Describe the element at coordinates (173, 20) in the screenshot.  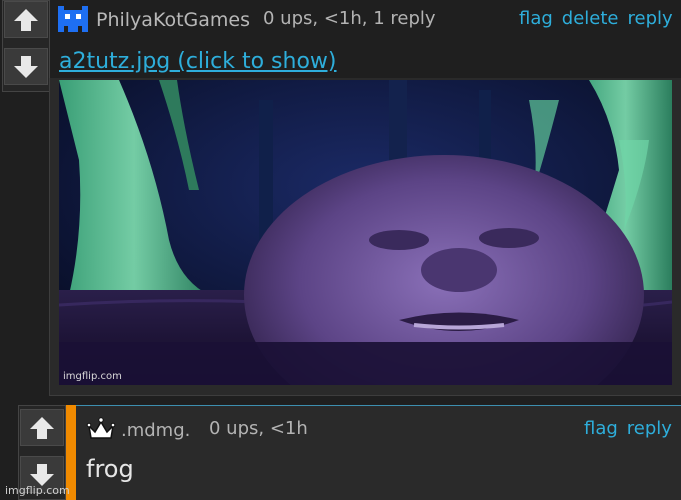
I see `username: PhilyaKotGames` at that location.